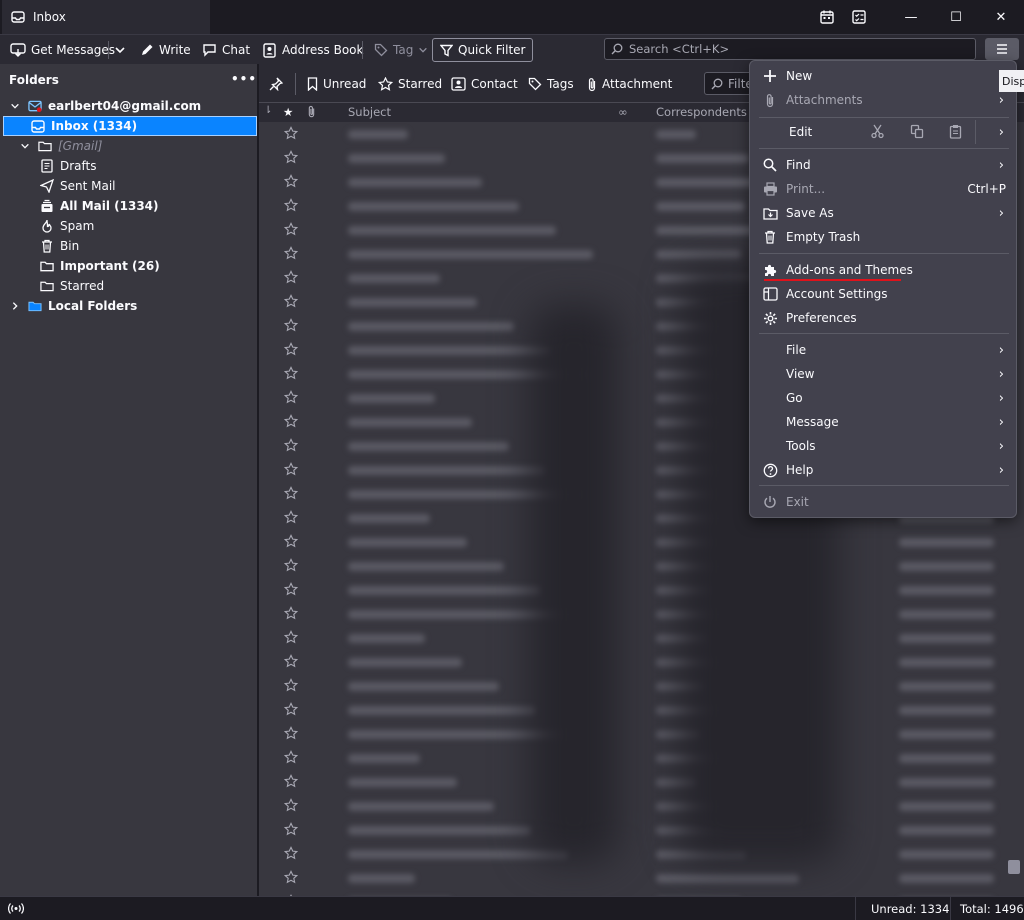 The image size is (1024, 920). Describe the element at coordinates (827, 17) in the screenshot. I see `calendar-icon` at that location.